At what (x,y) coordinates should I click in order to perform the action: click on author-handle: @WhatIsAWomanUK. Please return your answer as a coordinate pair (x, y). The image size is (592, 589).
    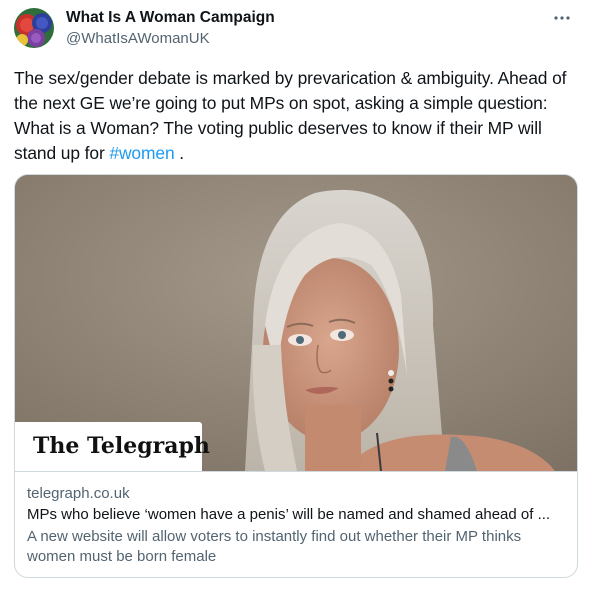
    Looking at the image, I should click on (138, 39).